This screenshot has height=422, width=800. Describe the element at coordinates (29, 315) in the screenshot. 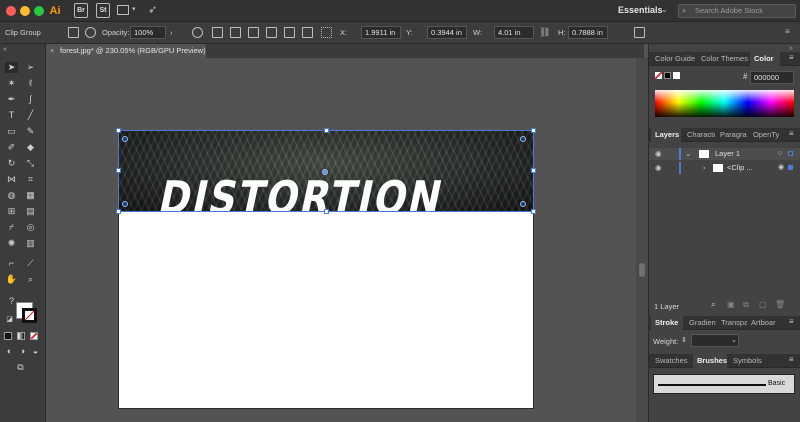

I see `stroke-swatch` at that location.